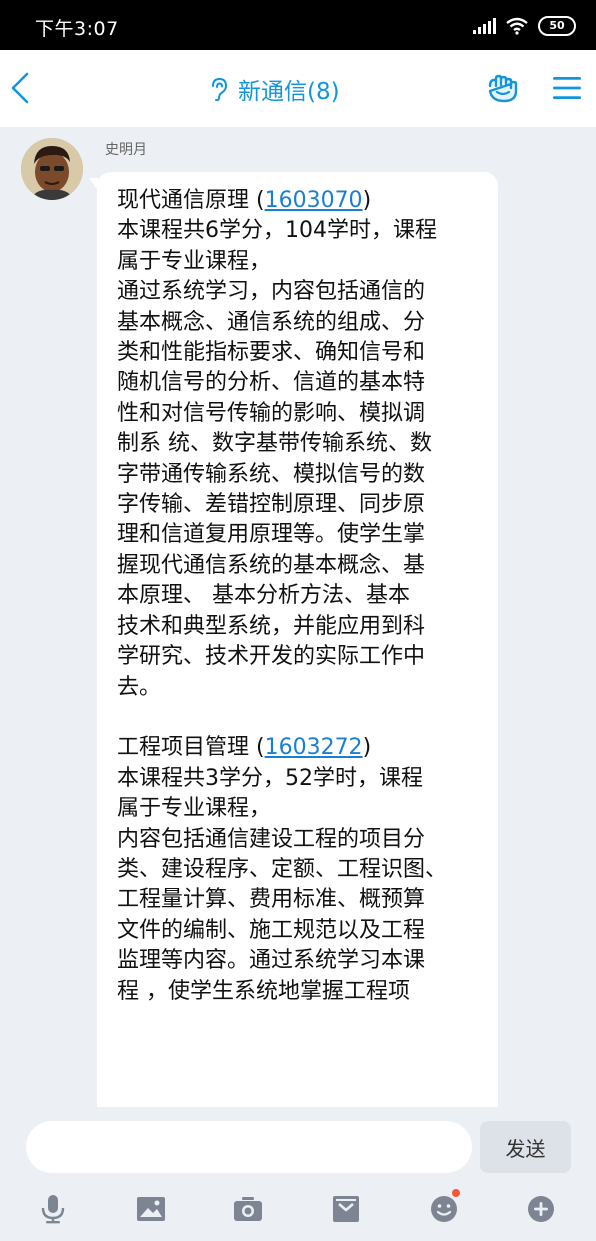 The height and width of the screenshot is (1241, 596). I want to click on nav-bar: 新通信(8), so click(298, 88).